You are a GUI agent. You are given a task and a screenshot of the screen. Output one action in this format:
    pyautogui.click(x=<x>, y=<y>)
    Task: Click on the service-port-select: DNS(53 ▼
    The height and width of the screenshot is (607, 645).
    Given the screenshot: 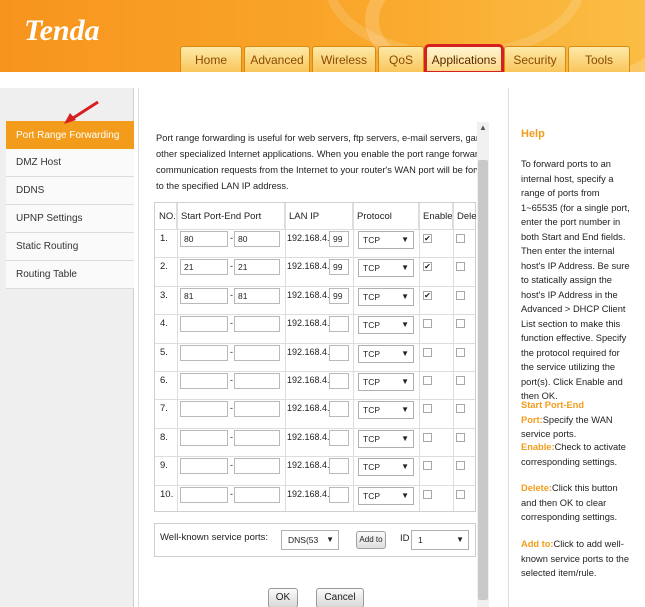 What is the action you would take?
    pyautogui.click(x=310, y=540)
    